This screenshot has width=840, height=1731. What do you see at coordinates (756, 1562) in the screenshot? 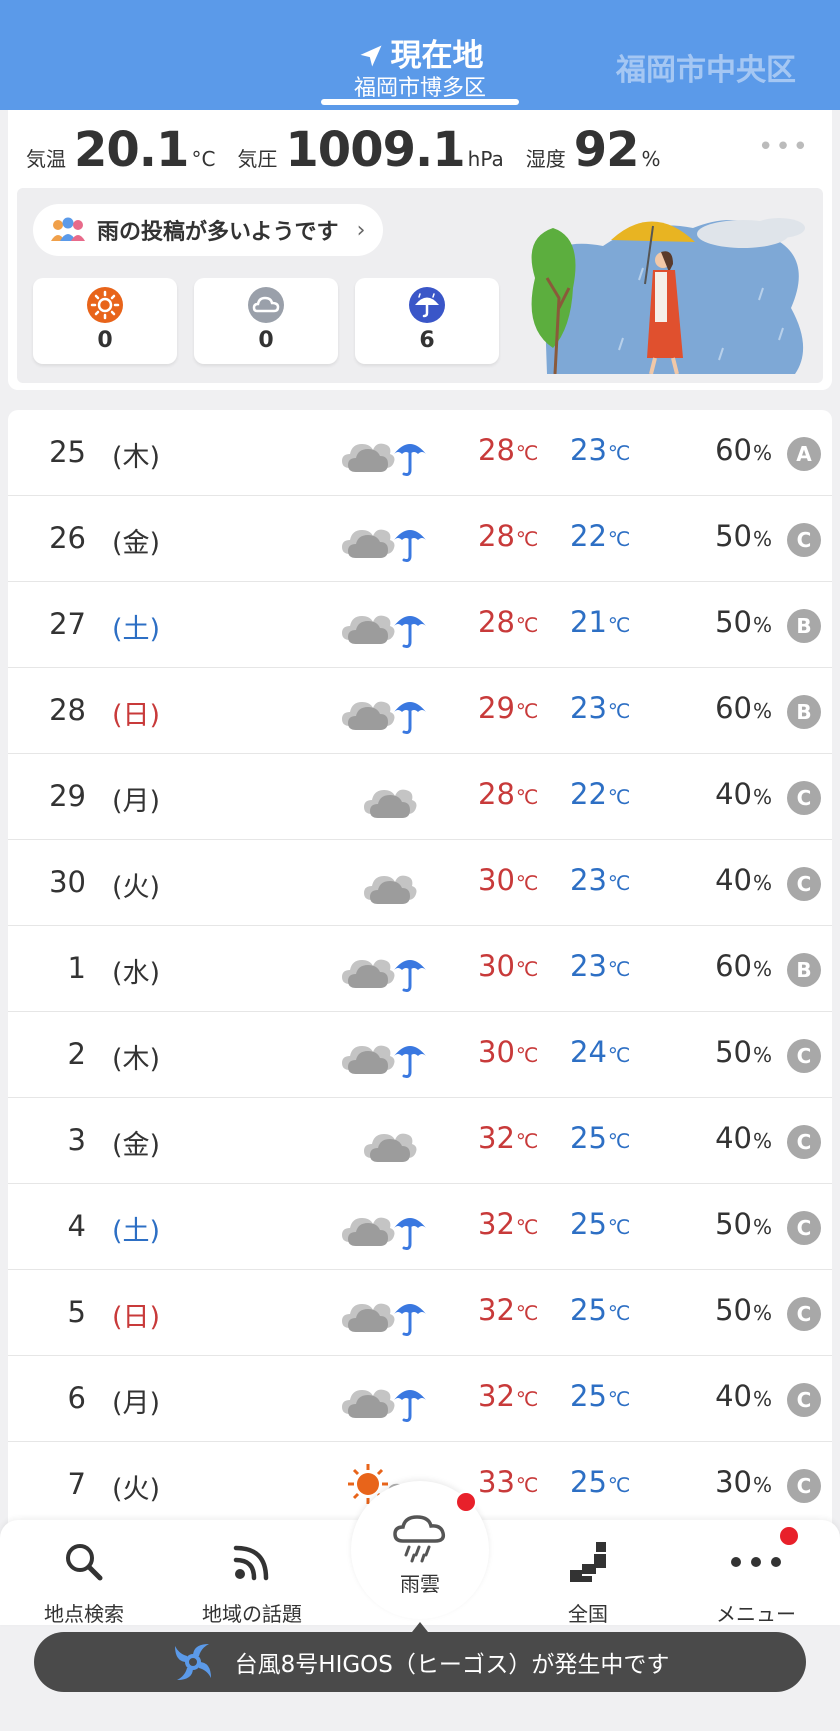
I see `more-dots-icon` at bounding box center [756, 1562].